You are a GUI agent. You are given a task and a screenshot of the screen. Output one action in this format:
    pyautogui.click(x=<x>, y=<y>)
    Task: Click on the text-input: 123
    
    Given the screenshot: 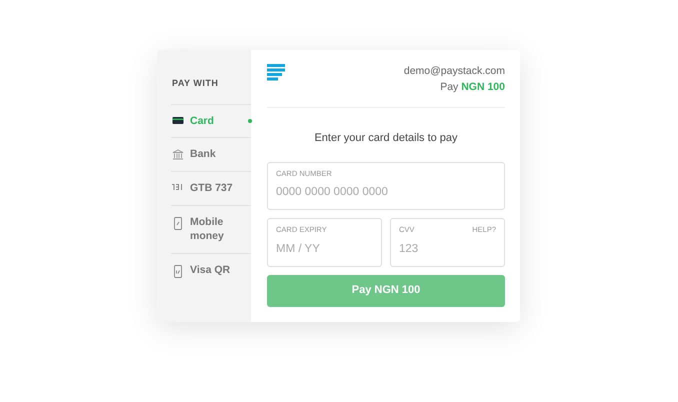 What is the action you would take?
    pyautogui.click(x=447, y=249)
    